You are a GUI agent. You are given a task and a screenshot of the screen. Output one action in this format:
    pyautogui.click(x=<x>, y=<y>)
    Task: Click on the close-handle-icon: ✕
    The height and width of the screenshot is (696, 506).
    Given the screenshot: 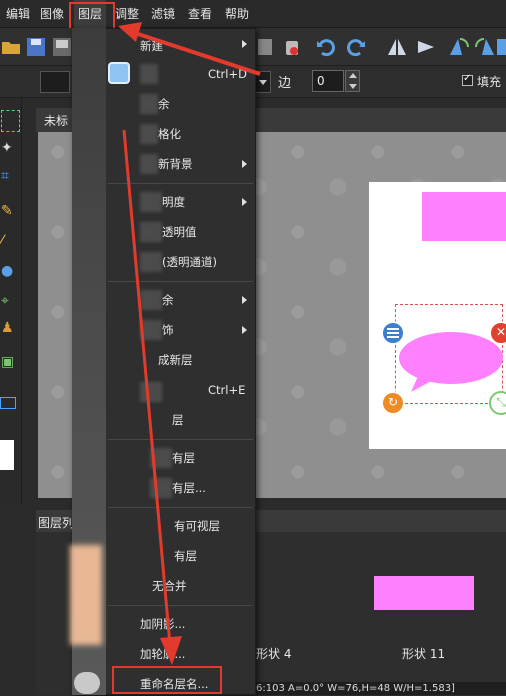 What is the action you would take?
    pyautogui.click(x=497, y=333)
    